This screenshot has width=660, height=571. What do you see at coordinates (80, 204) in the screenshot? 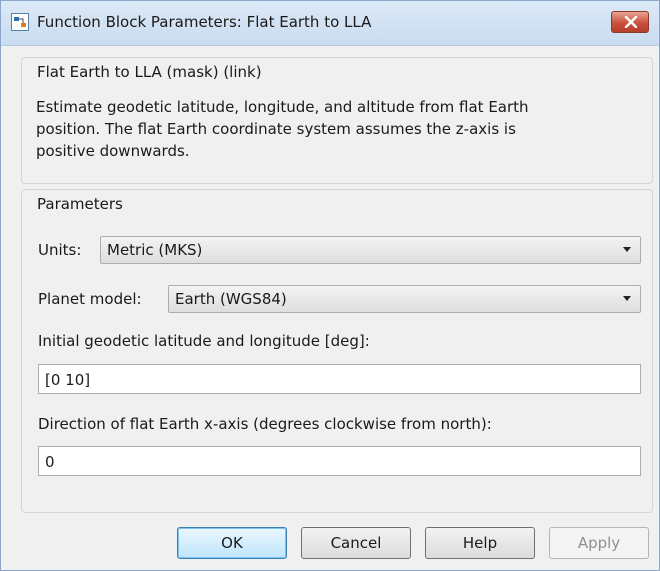
I see `parameters-group-title: Parameters` at bounding box center [80, 204].